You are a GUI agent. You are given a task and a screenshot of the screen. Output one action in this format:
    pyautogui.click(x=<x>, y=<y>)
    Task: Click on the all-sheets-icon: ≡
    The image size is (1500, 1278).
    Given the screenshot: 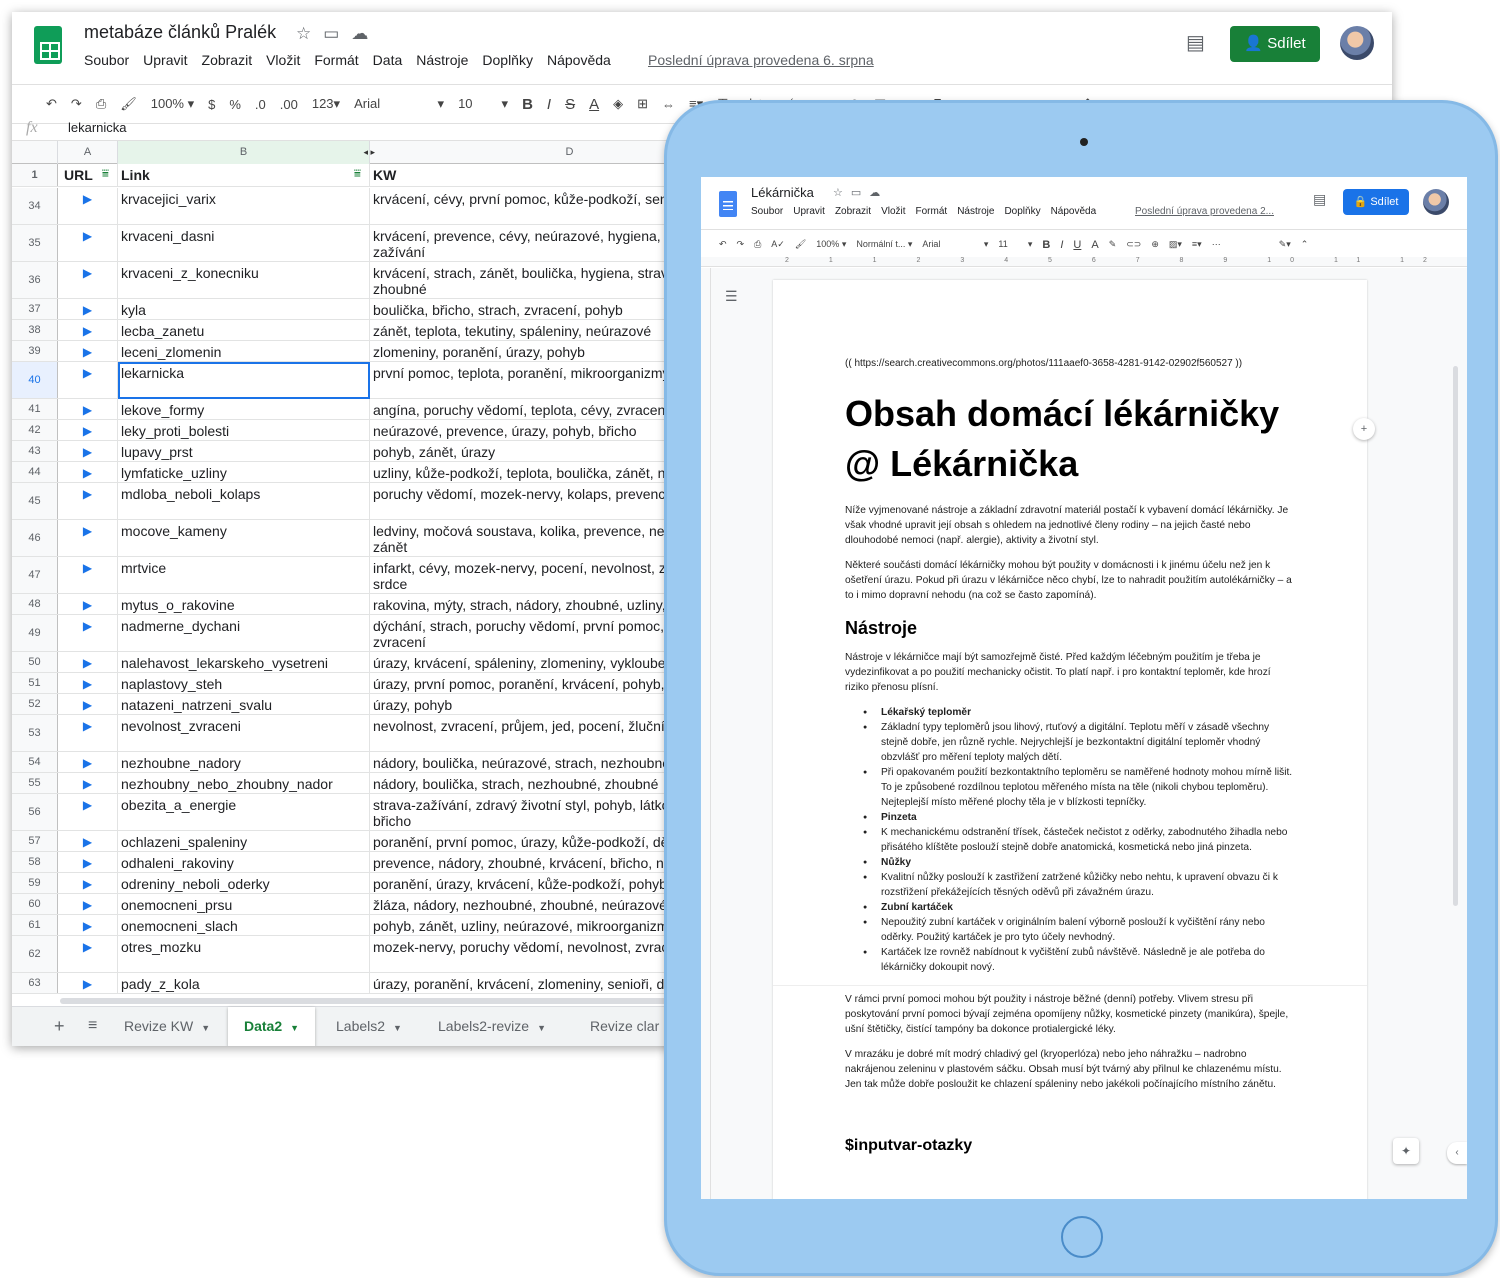 What is the action you would take?
    pyautogui.click(x=92, y=1026)
    